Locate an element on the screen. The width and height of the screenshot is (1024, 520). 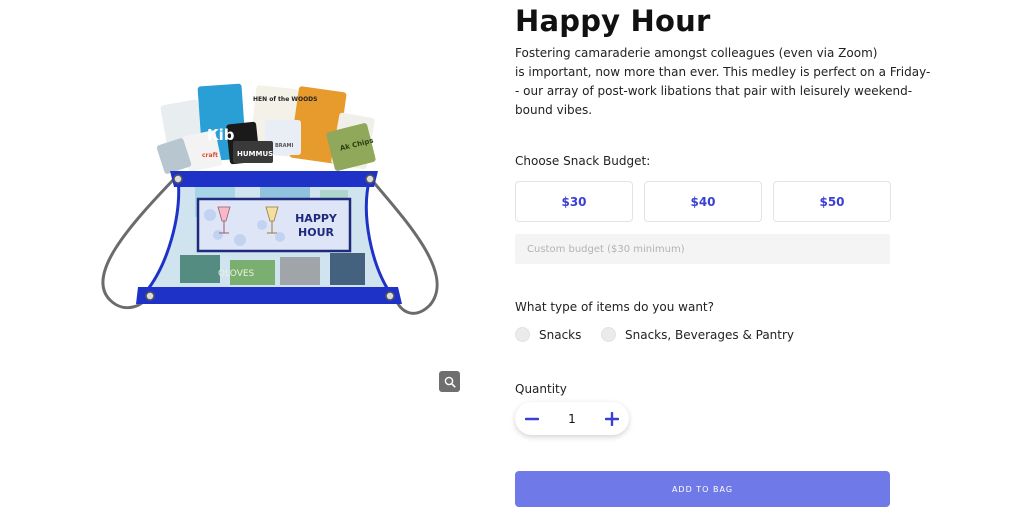
radio-option-snacks: Snacks is located at coordinates (548, 334).